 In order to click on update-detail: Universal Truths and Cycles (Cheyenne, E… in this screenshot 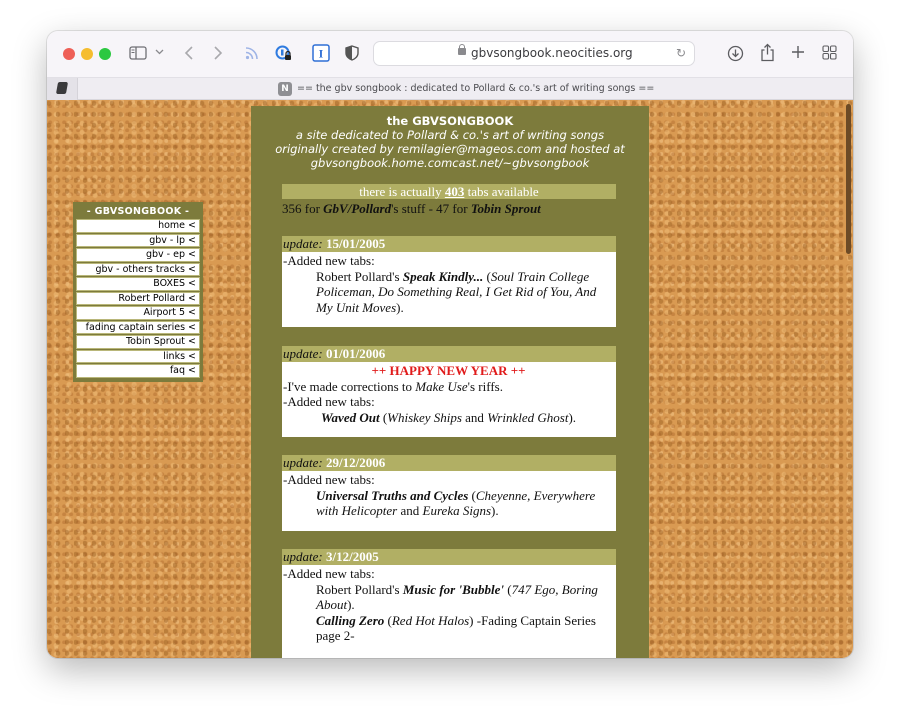, I will do `click(456, 503)`.